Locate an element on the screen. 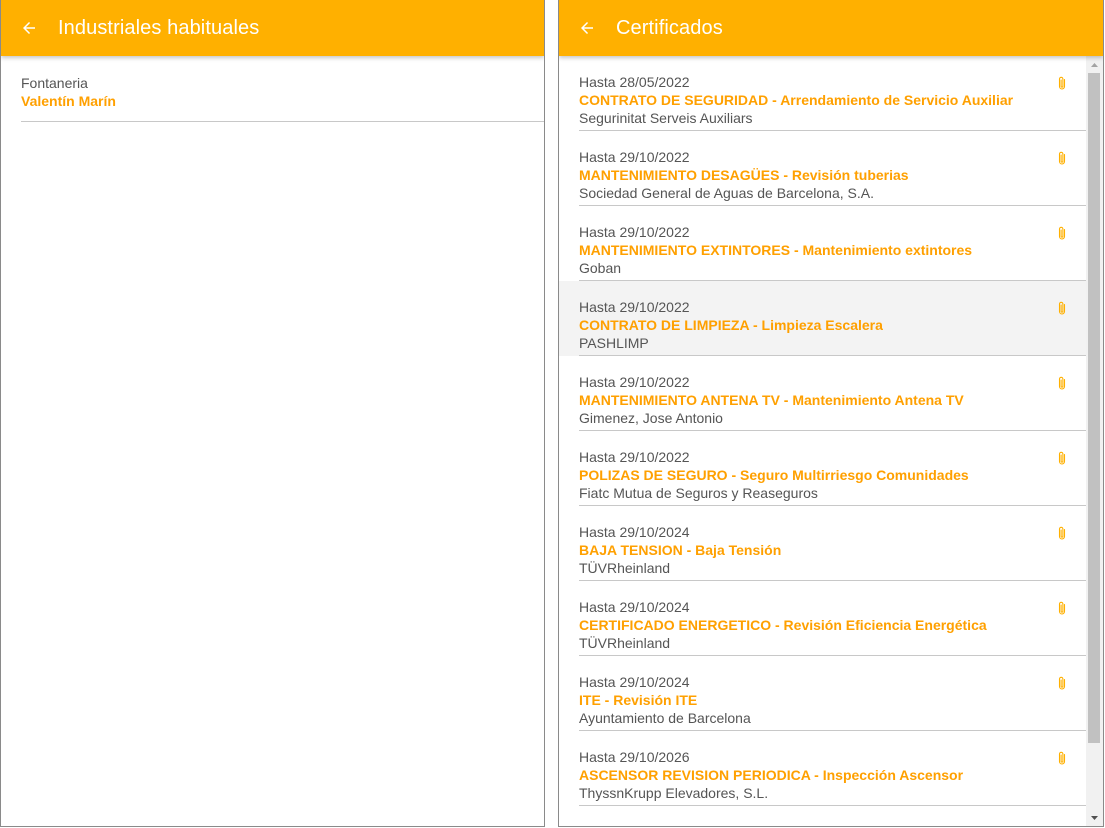 The image size is (1105, 828). list-item: Fontaneria Valentín Marín is located at coordinates (282, 98).